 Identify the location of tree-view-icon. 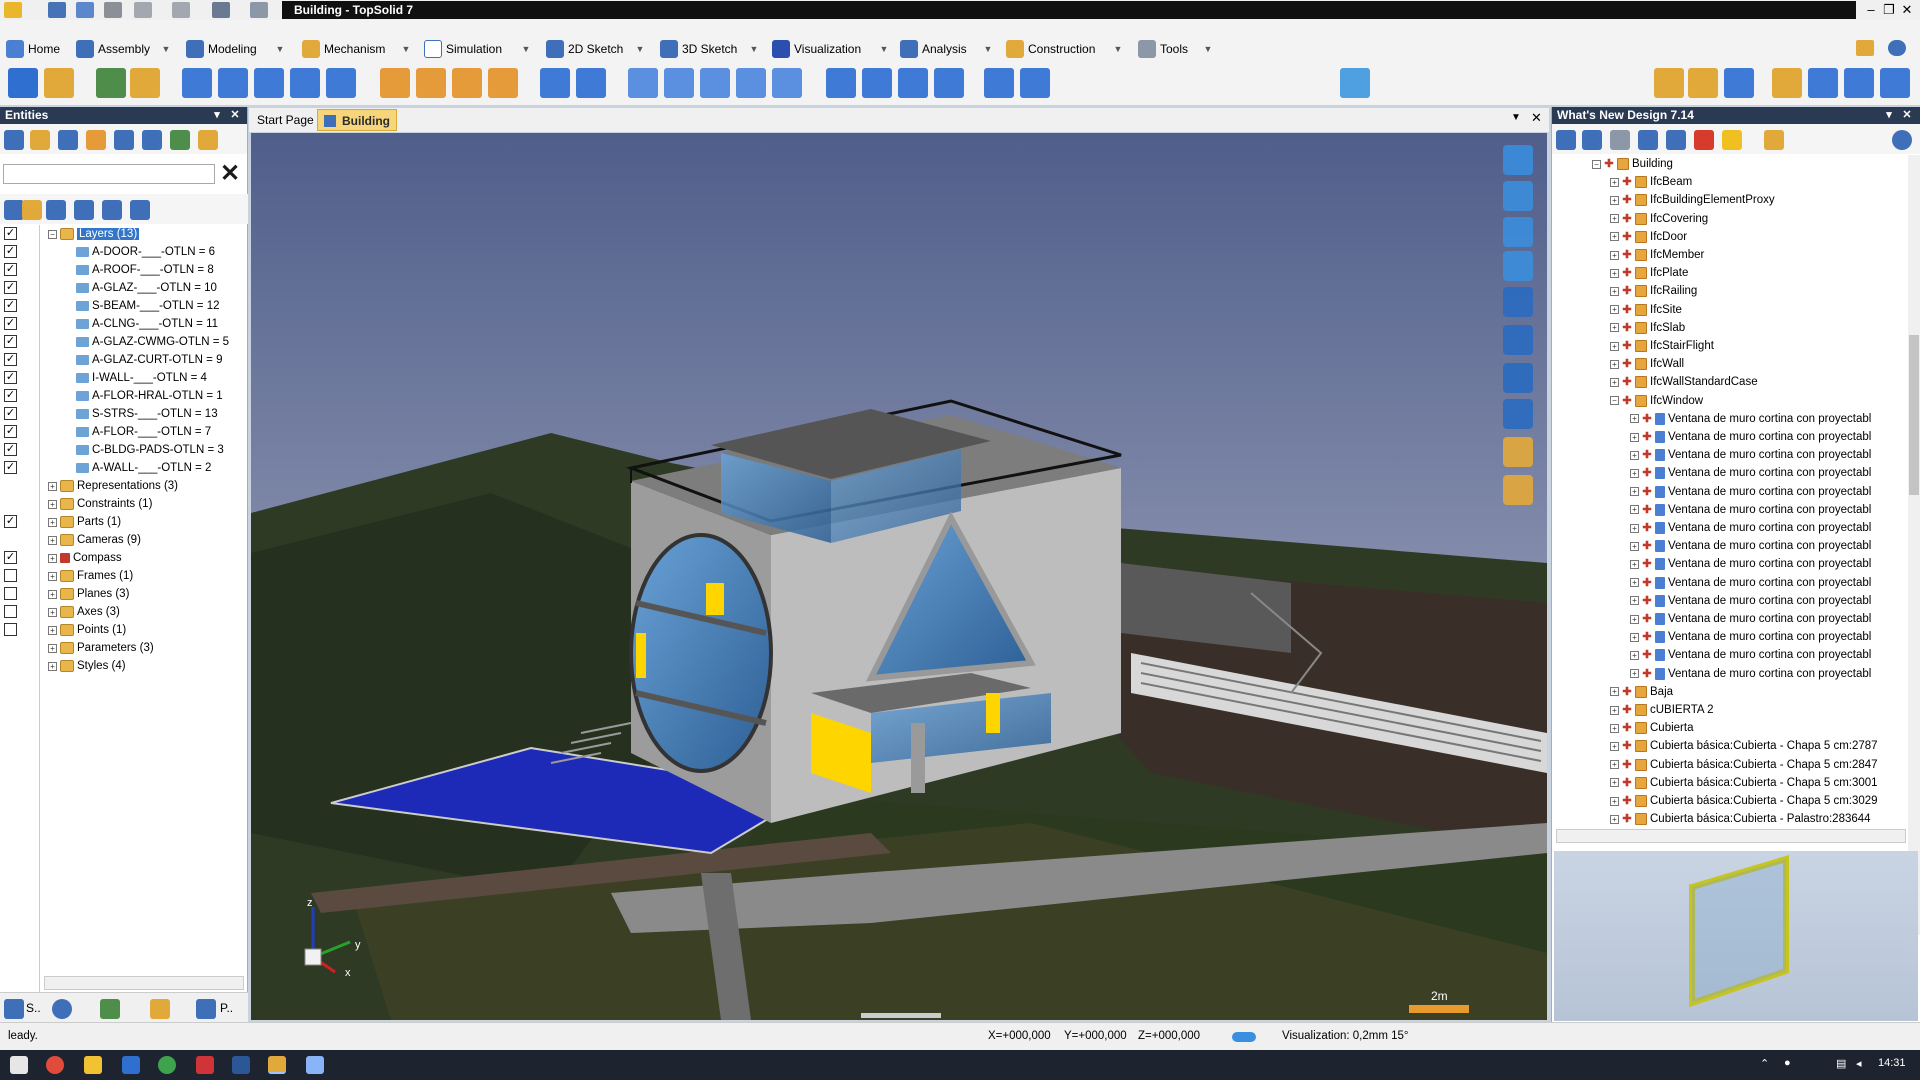
(1592, 140).